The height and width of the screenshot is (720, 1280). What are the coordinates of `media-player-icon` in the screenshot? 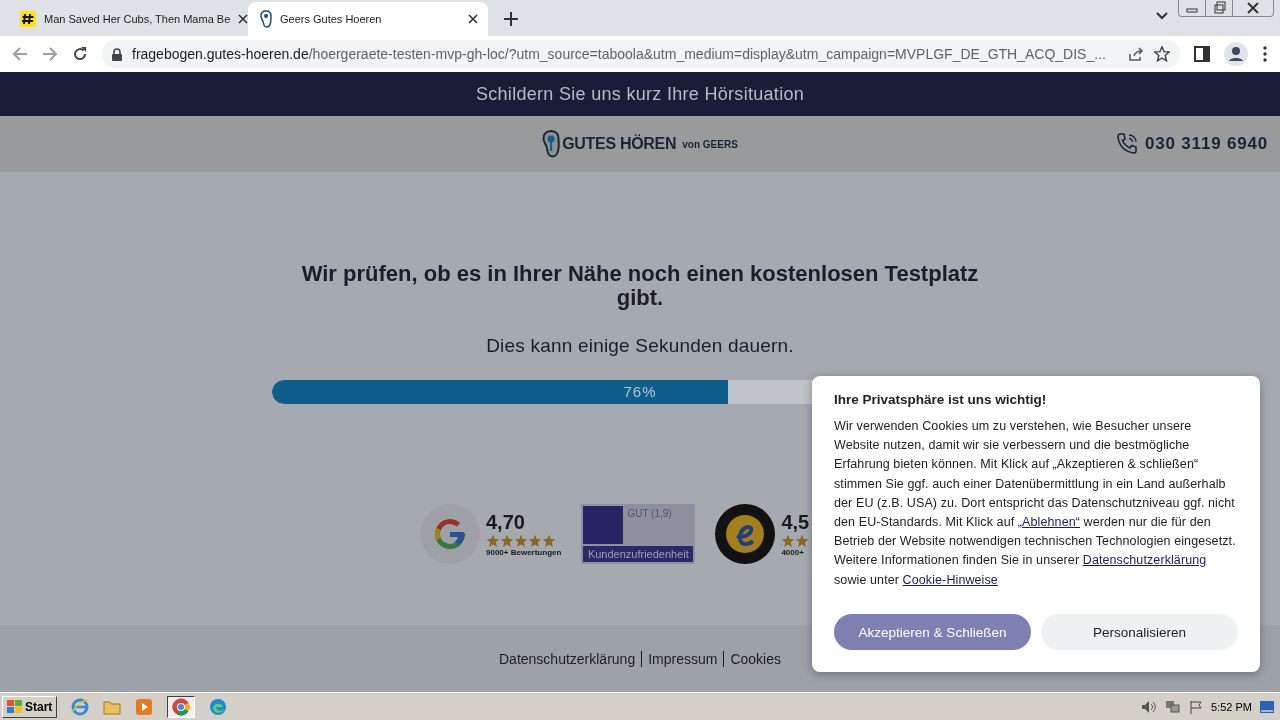 It's located at (144, 706).